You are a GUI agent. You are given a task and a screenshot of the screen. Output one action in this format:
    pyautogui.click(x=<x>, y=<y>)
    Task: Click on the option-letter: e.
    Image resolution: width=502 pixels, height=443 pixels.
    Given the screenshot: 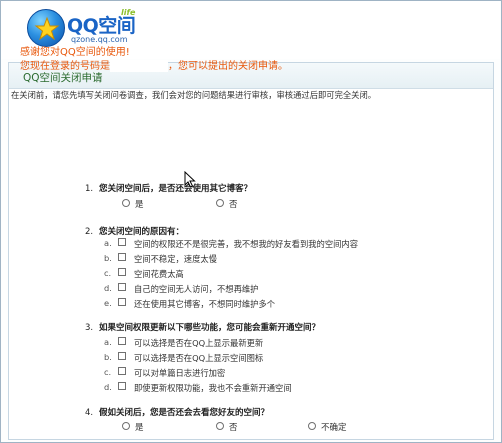 What is the action you would take?
    pyautogui.click(x=108, y=303)
    